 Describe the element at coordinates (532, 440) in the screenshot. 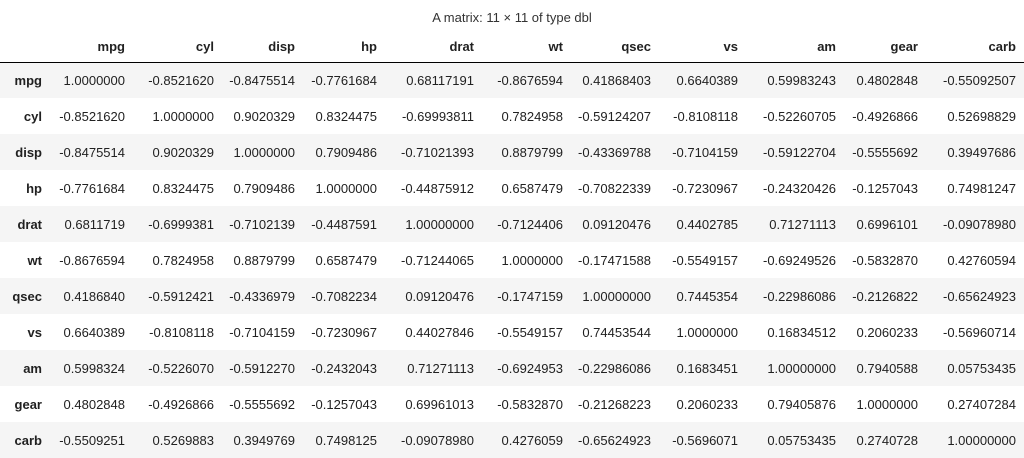

I see `matrix-cell: 0.4276059` at that location.